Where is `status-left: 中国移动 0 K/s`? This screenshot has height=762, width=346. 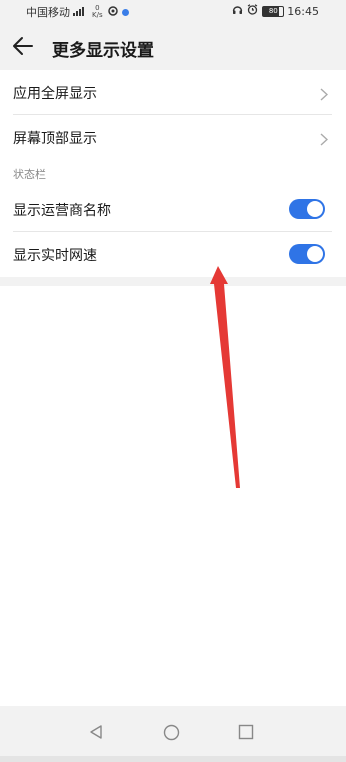
status-left: 中国移动 0 K/s is located at coordinates (77, 12).